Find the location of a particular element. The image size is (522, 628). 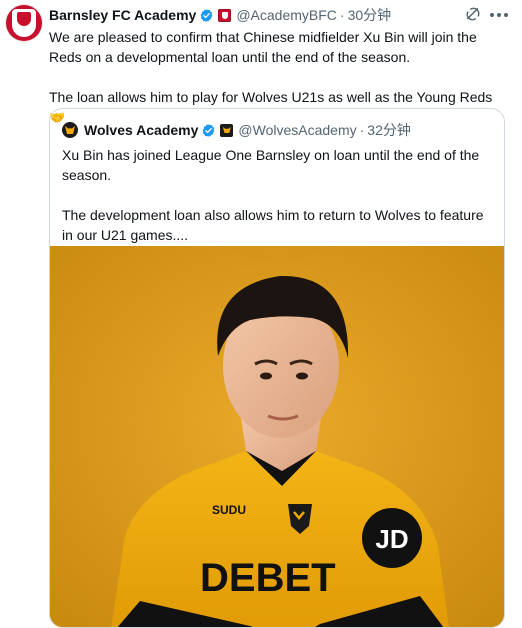

grok-icon is located at coordinates (473, 14).